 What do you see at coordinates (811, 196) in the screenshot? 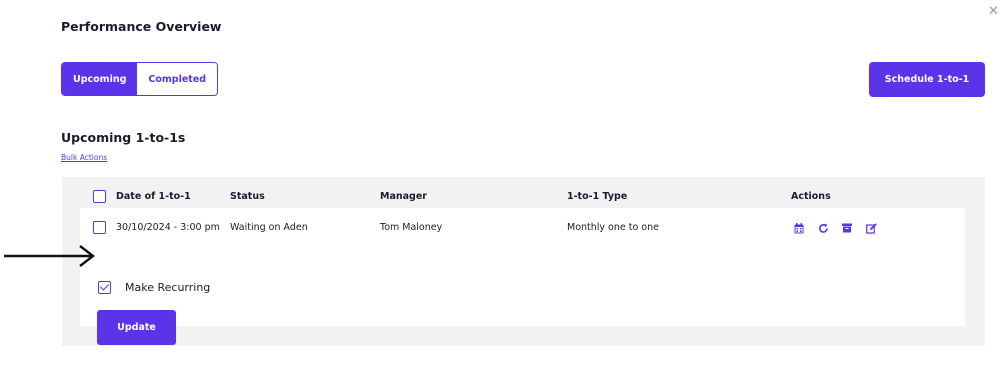
I see `header-actions: Actions` at bounding box center [811, 196].